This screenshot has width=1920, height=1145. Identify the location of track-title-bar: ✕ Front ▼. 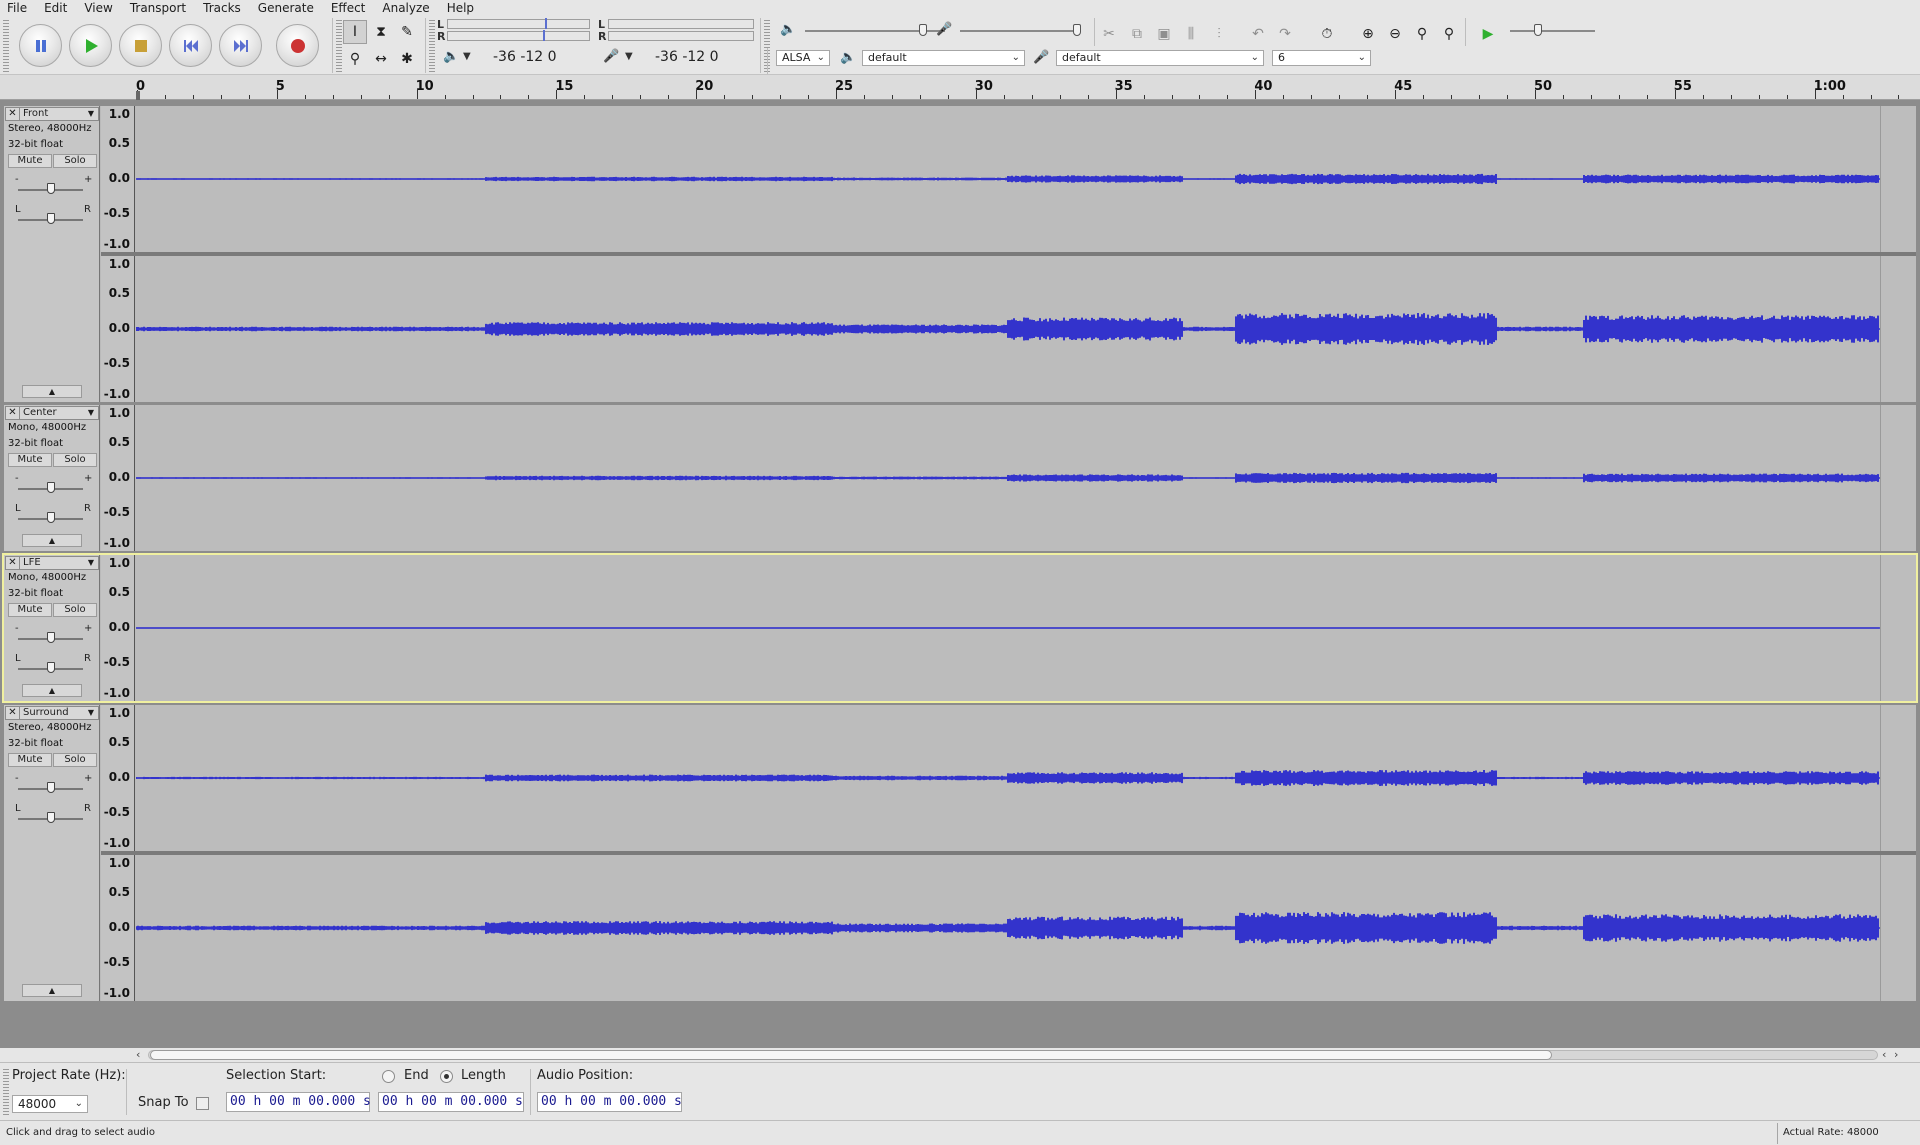
(52, 114).